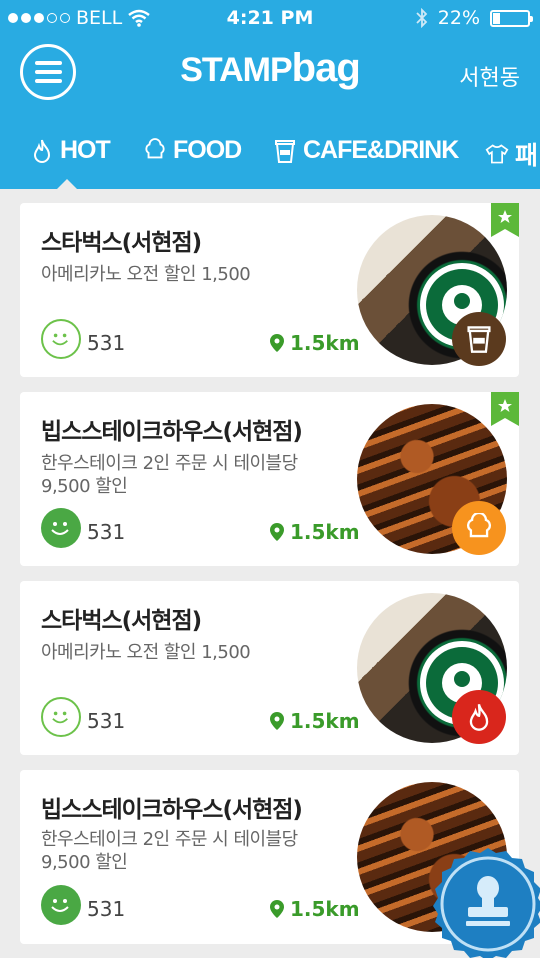  Describe the element at coordinates (270, 75) in the screenshot. I see `app-header: STAMPbag 서현동` at that location.